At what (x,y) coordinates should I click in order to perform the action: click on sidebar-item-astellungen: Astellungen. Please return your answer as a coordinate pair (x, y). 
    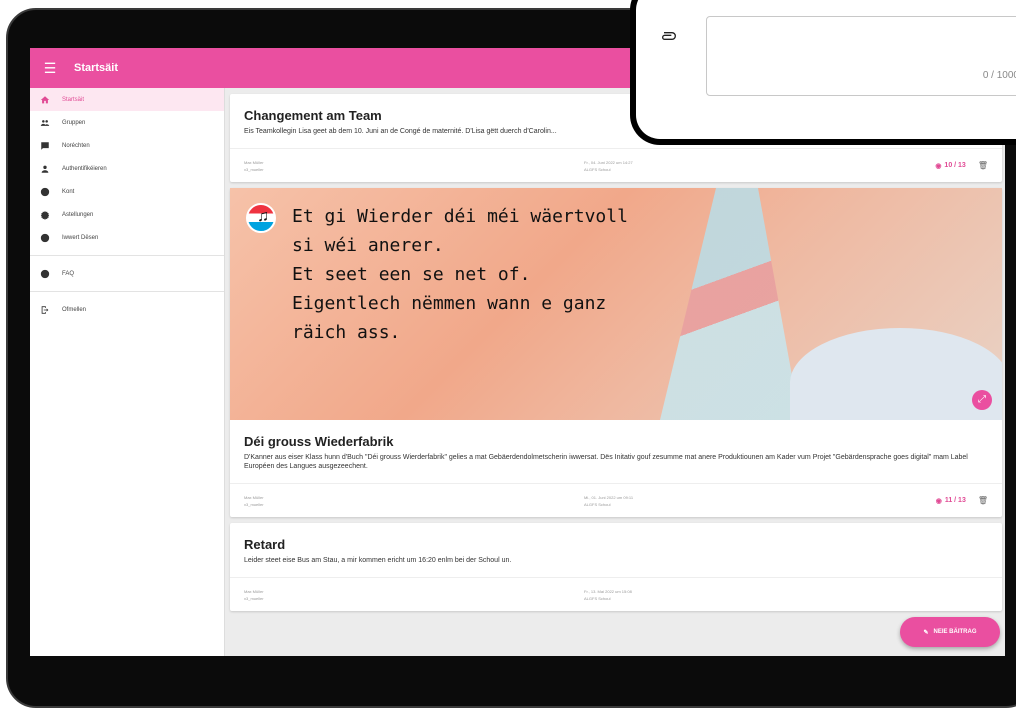
    Looking at the image, I should click on (127, 214).